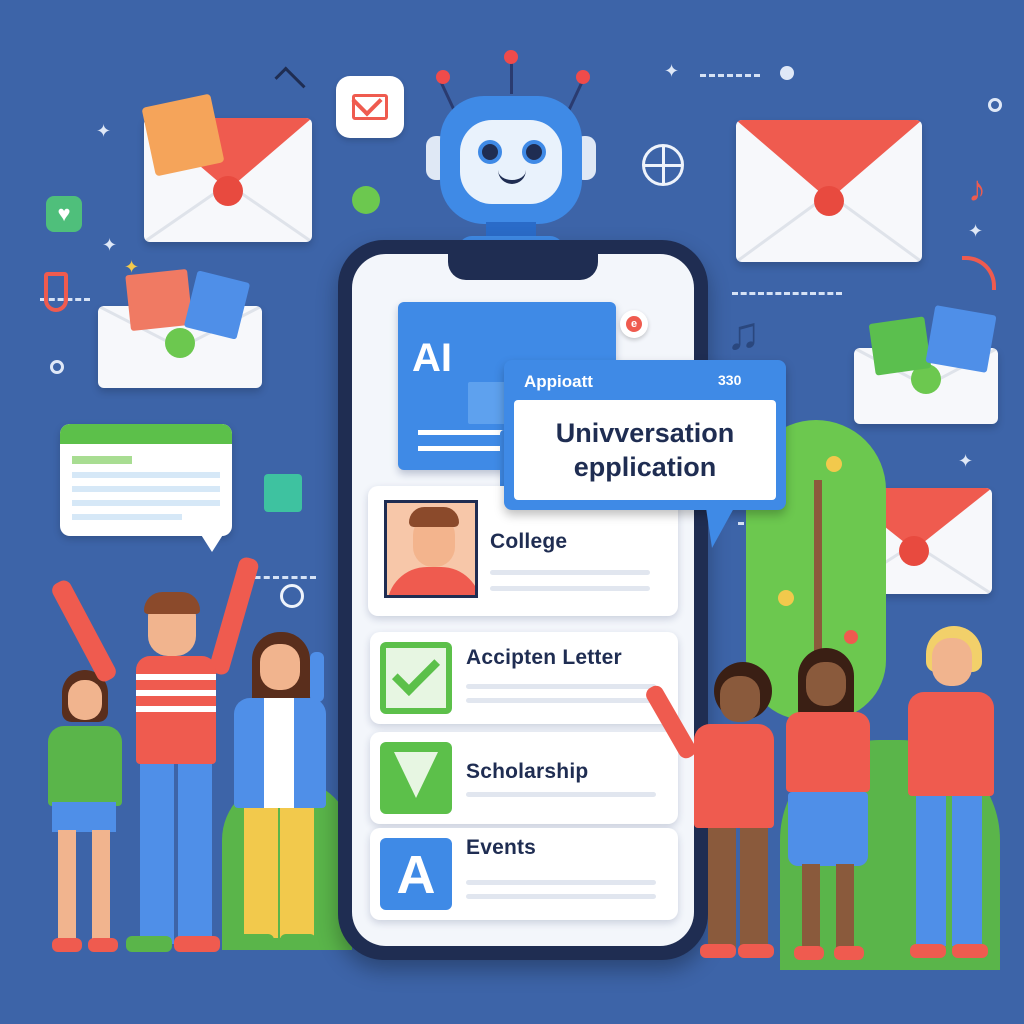 This screenshot has height=1024, width=1024. What do you see at coordinates (544, 657) in the screenshot?
I see `list-item-label: Accipten Letter` at bounding box center [544, 657].